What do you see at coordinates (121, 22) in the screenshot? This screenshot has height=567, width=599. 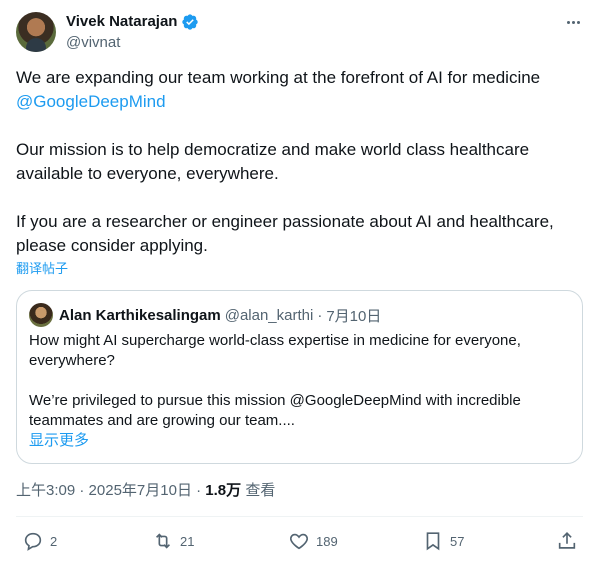 I see `author-name: Vivek Natarajan` at bounding box center [121, 22].